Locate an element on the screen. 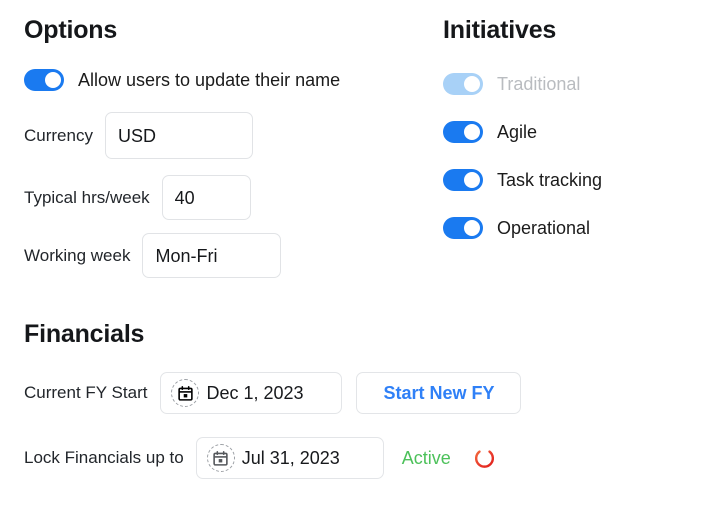  allow-rename-toggle is located at coordinates (44, 80).